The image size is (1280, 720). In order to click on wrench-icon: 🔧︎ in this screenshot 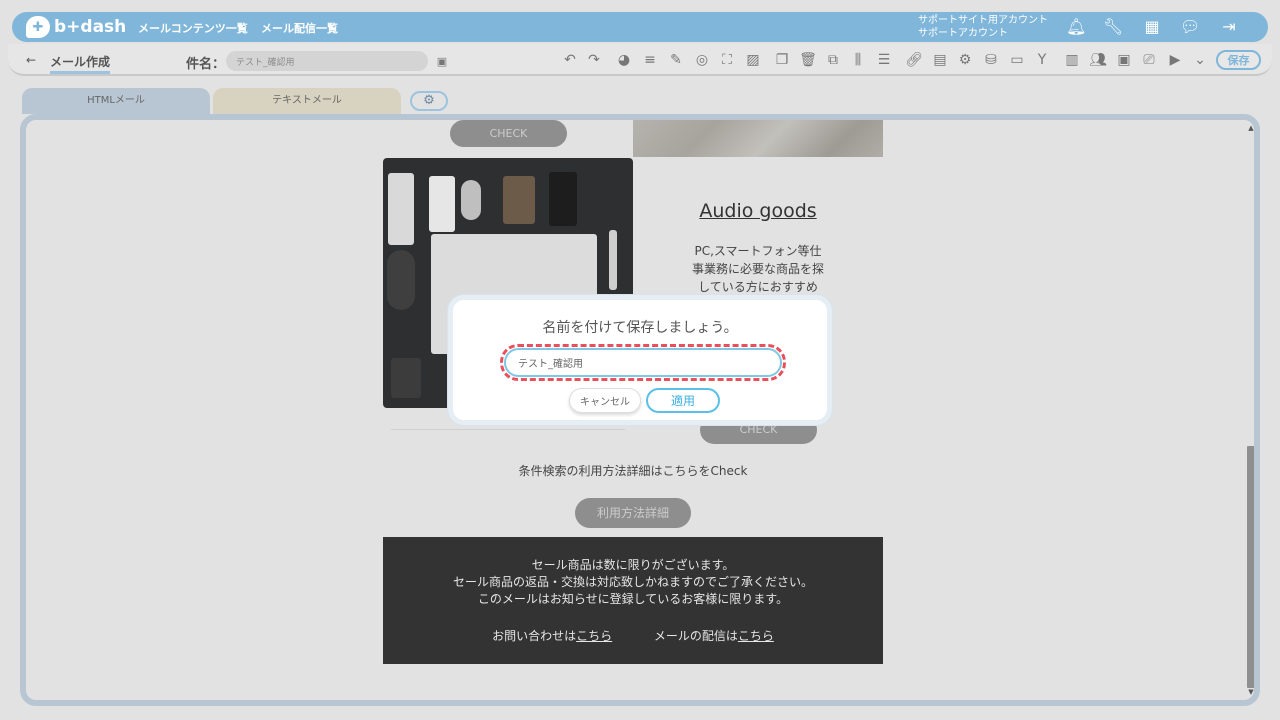, I will do `click(1113, 27)`.